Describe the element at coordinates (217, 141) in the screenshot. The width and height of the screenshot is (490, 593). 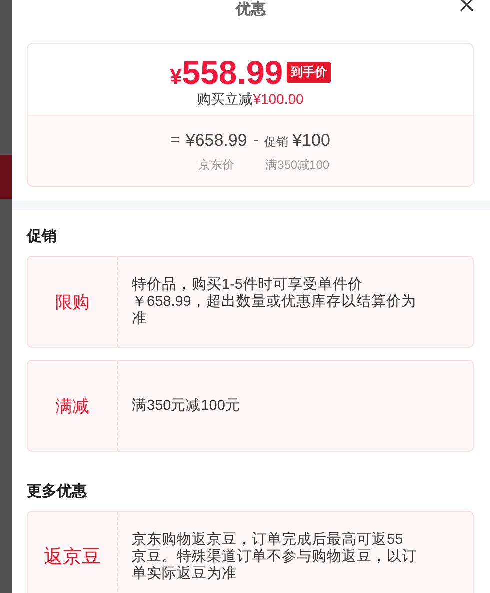
I see `term-amount: ¥658.99` at that location.